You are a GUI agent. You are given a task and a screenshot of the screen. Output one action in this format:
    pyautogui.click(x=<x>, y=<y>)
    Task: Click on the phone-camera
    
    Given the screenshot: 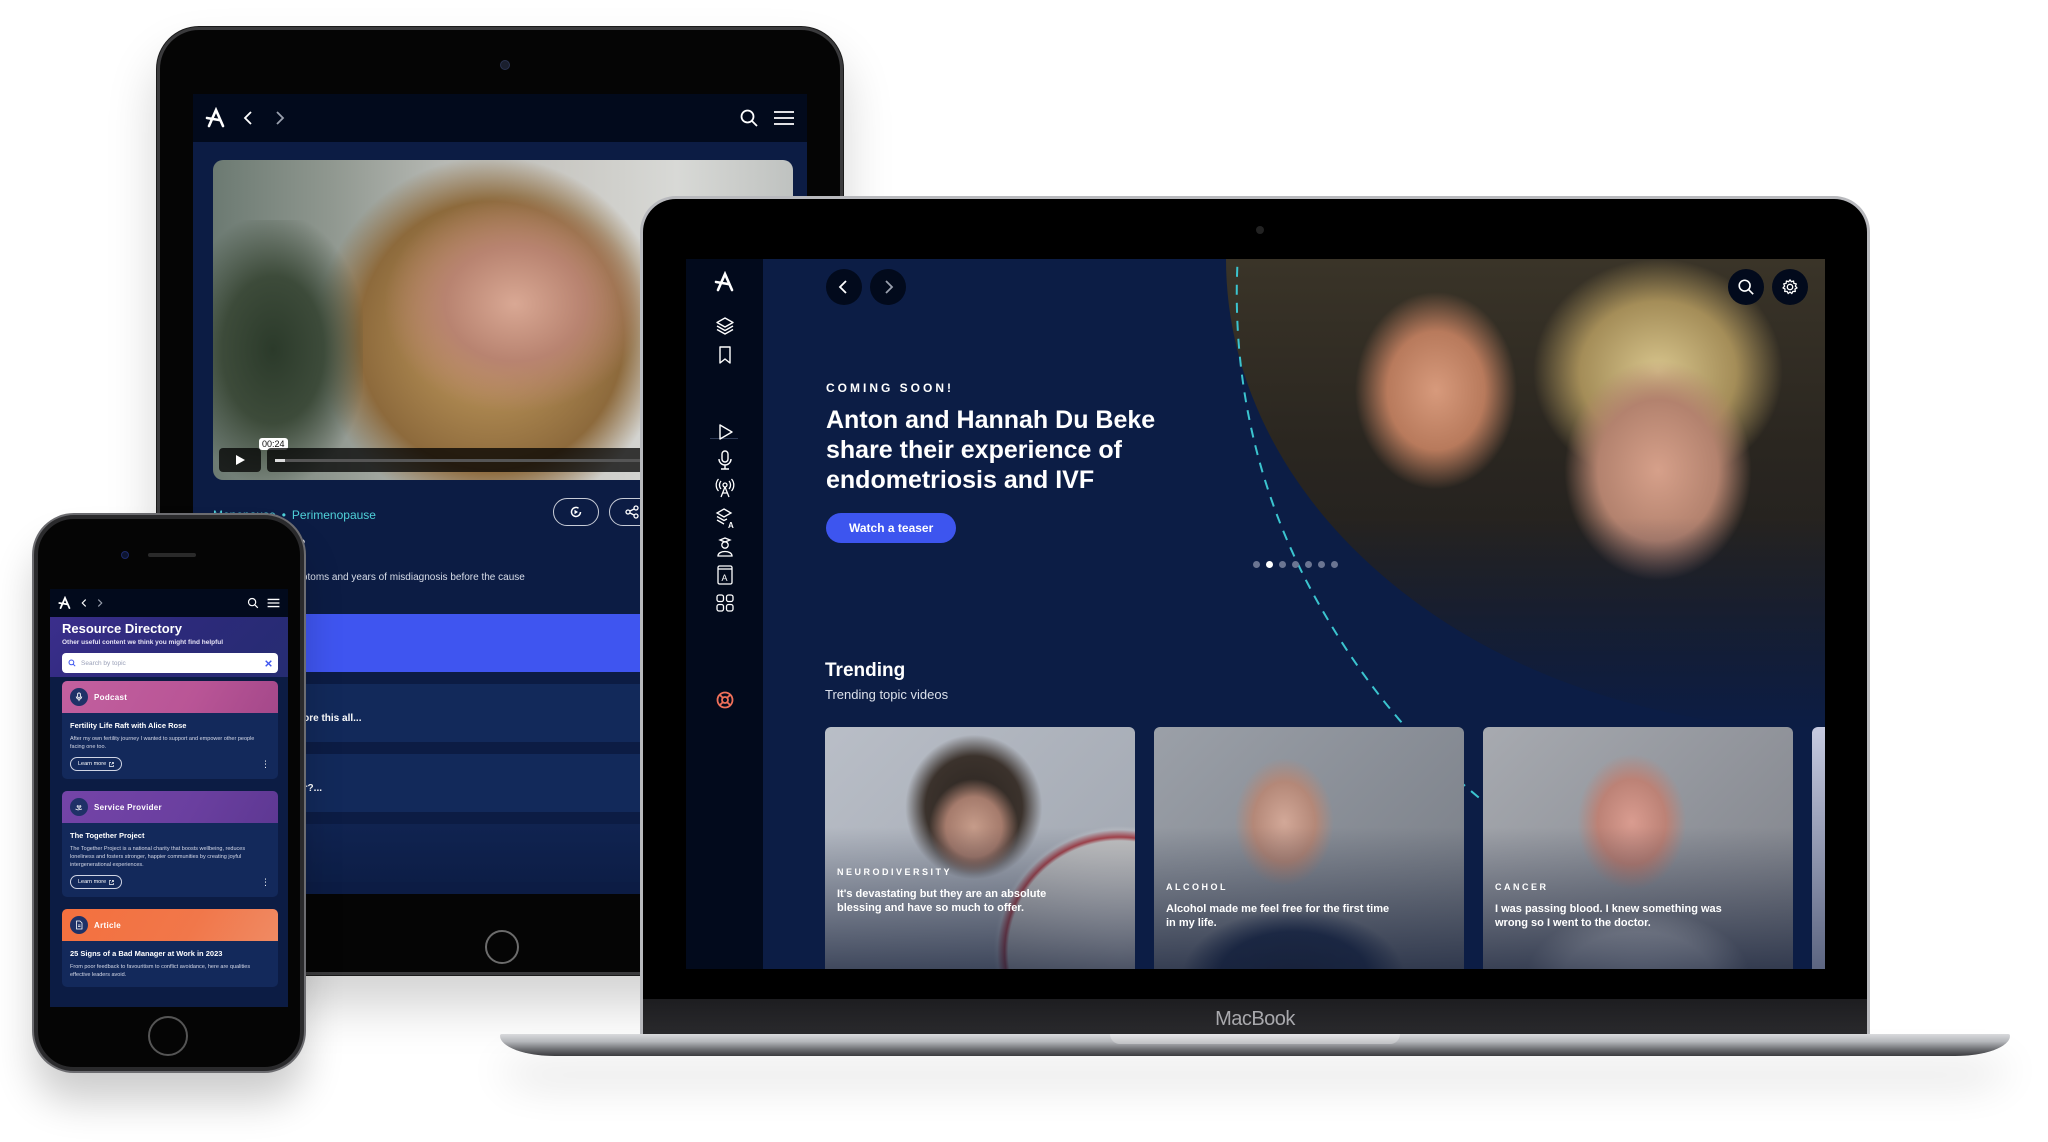 What is the action you would take?
    pyautogui.click(x=125, y=555)
    